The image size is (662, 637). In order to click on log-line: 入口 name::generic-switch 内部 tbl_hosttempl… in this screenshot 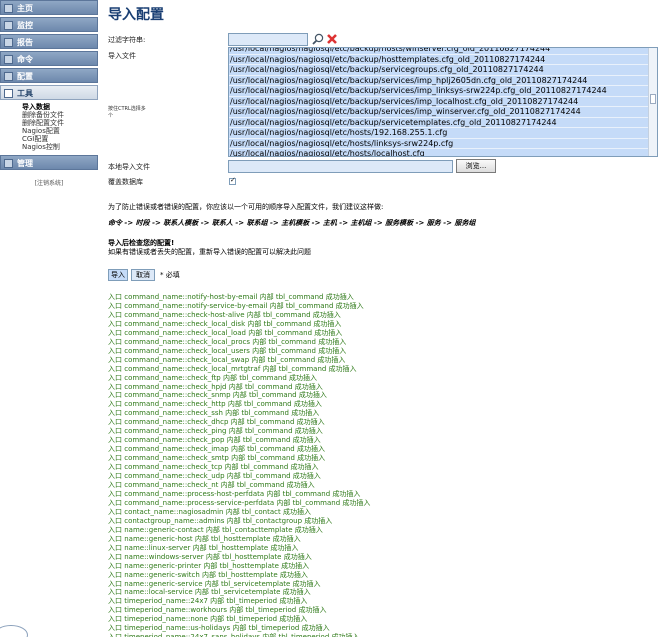, I will do `click(208, 574)`.